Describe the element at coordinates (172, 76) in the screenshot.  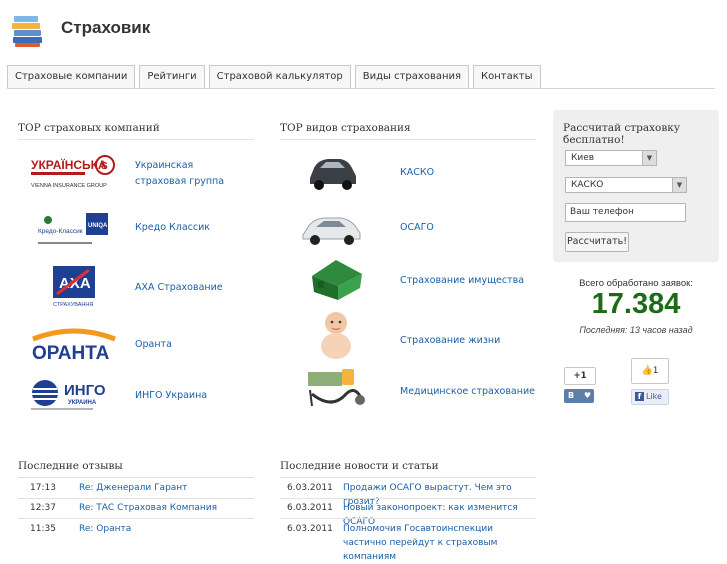
I see `tab-ratings: Рейтинги` at that location.